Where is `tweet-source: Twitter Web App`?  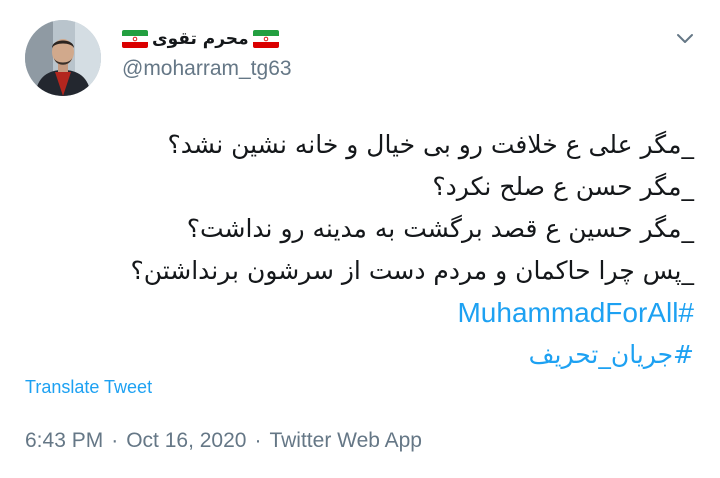
tweet-source: Twitter Web App is located at coordinates (345, 441).